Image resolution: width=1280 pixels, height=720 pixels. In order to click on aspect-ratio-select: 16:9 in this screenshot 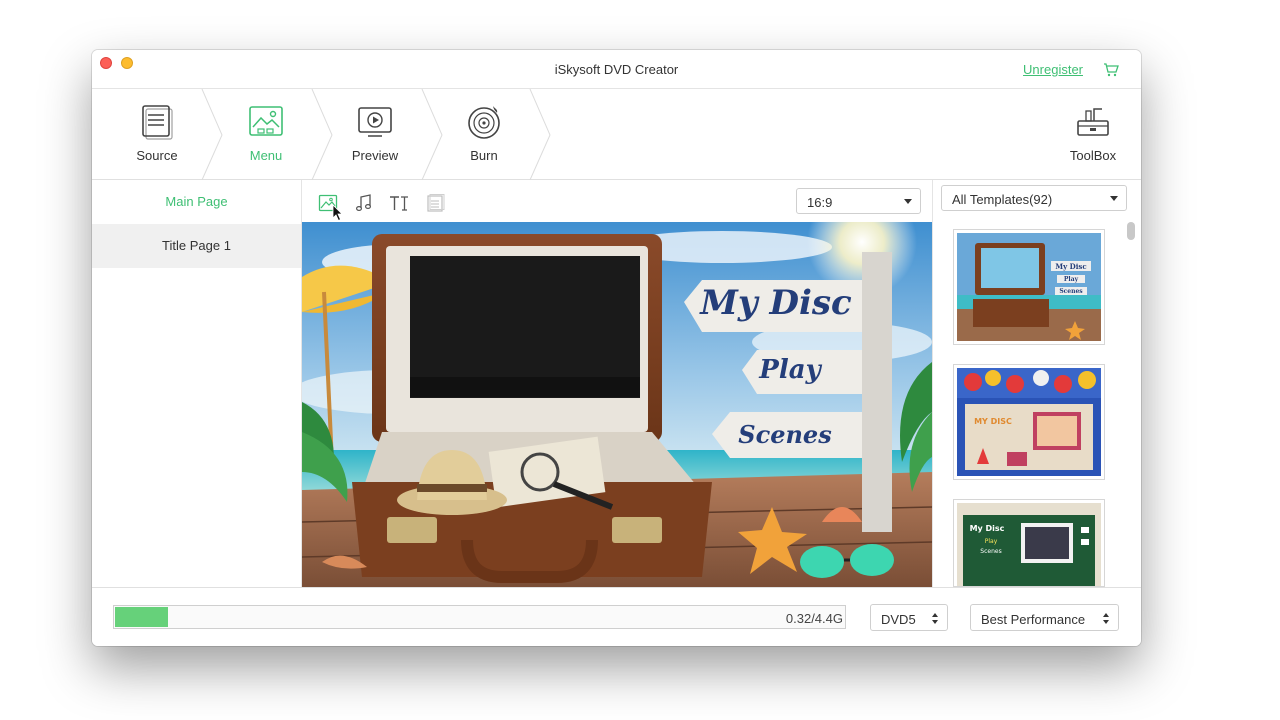, I will do `click(858, 201)`.